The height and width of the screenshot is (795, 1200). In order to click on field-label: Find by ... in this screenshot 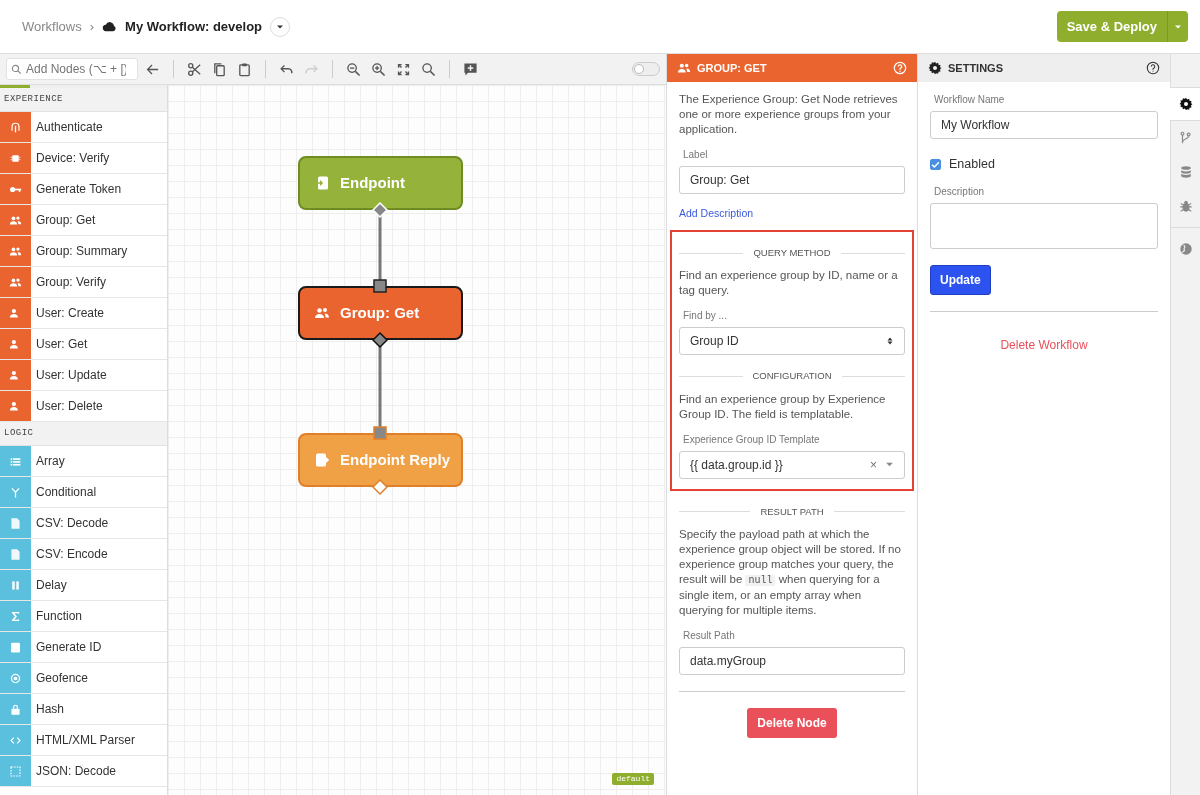, I will do `click(705, 316)`.